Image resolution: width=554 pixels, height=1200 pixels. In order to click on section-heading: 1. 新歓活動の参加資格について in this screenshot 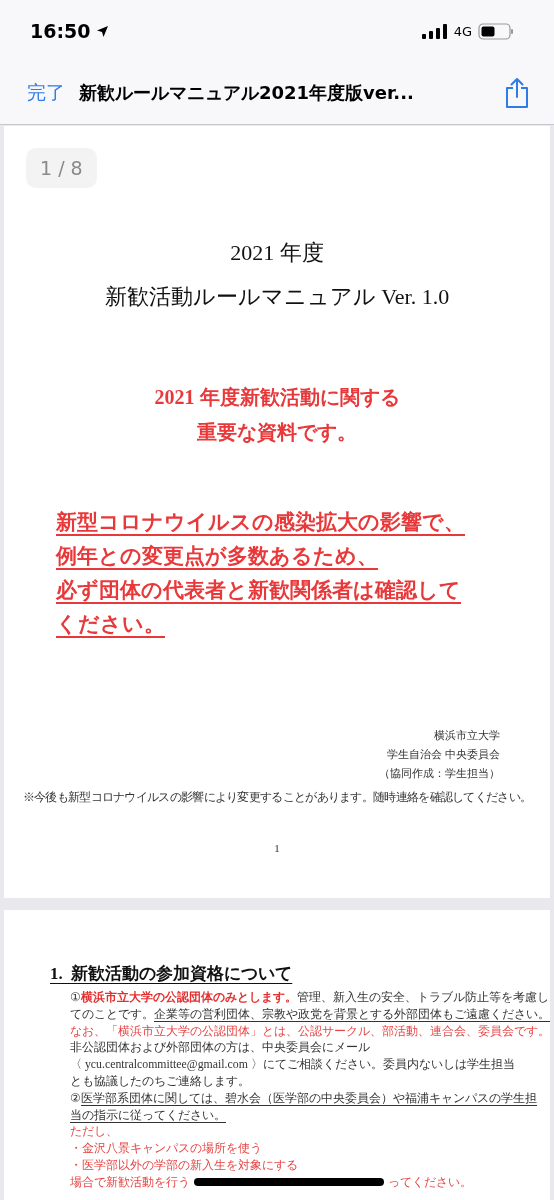, I will do `click(171, 974)`.